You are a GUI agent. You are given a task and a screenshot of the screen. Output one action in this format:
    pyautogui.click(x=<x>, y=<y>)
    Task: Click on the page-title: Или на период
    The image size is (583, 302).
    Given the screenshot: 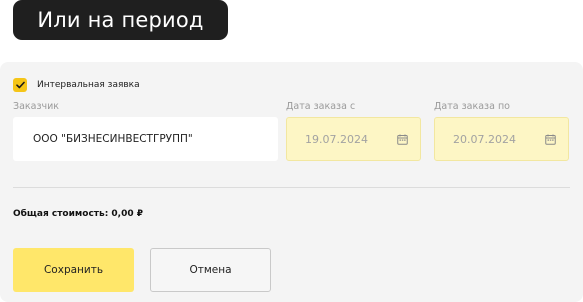 What is the action you would take?
    pyautogui.click(x=120, y=20)
    